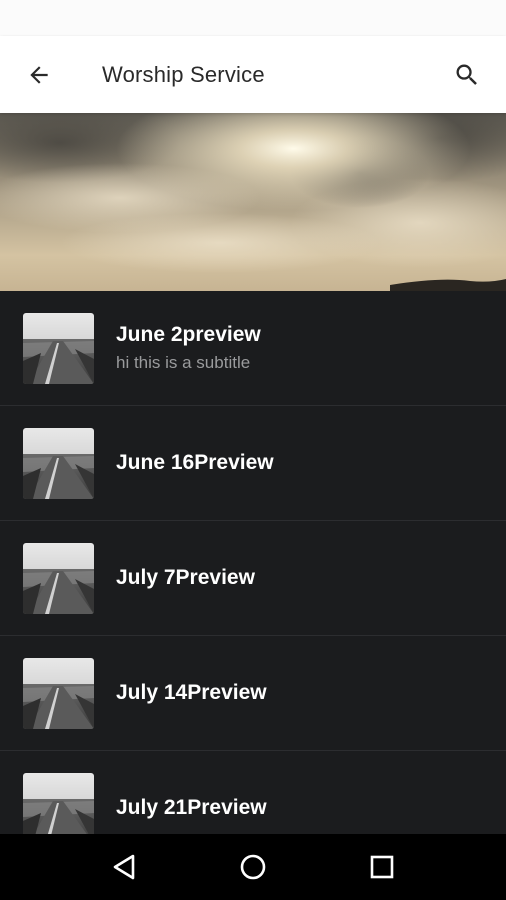 This screenshot has width=506, height=900. What do you see at coordinates (191, 807) in the screenshot?
I see `list-item-title: July 21Preview` at bounding box center [191, 807].